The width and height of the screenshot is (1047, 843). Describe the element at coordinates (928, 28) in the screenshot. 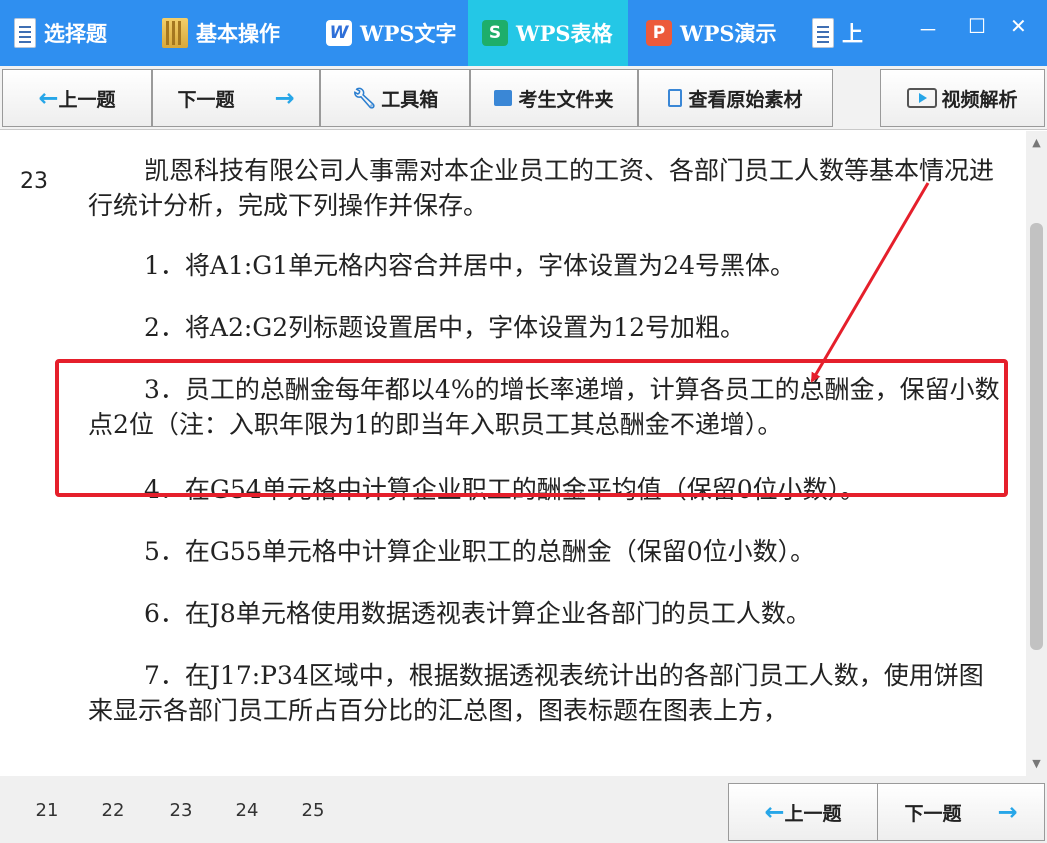

I see `minimize-icon: －` at that location.